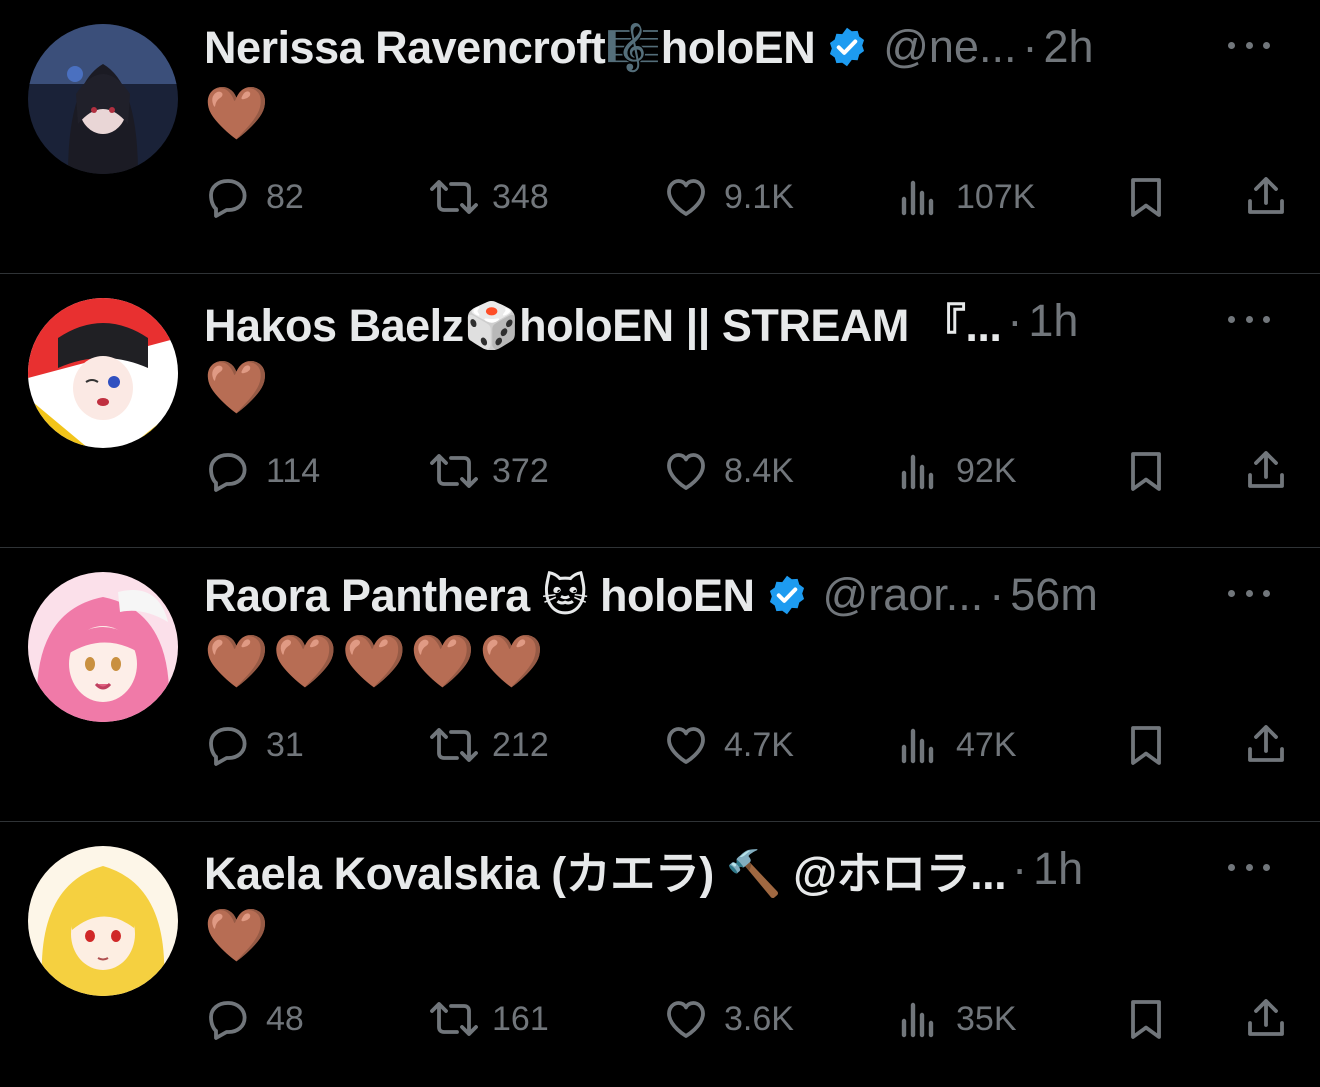 Image resolution: width=1320 pixels, height=1087 pixels. Describe the element at coordinates (520, 744) in the screenshot. I see `retweet-count: 212` at that location.